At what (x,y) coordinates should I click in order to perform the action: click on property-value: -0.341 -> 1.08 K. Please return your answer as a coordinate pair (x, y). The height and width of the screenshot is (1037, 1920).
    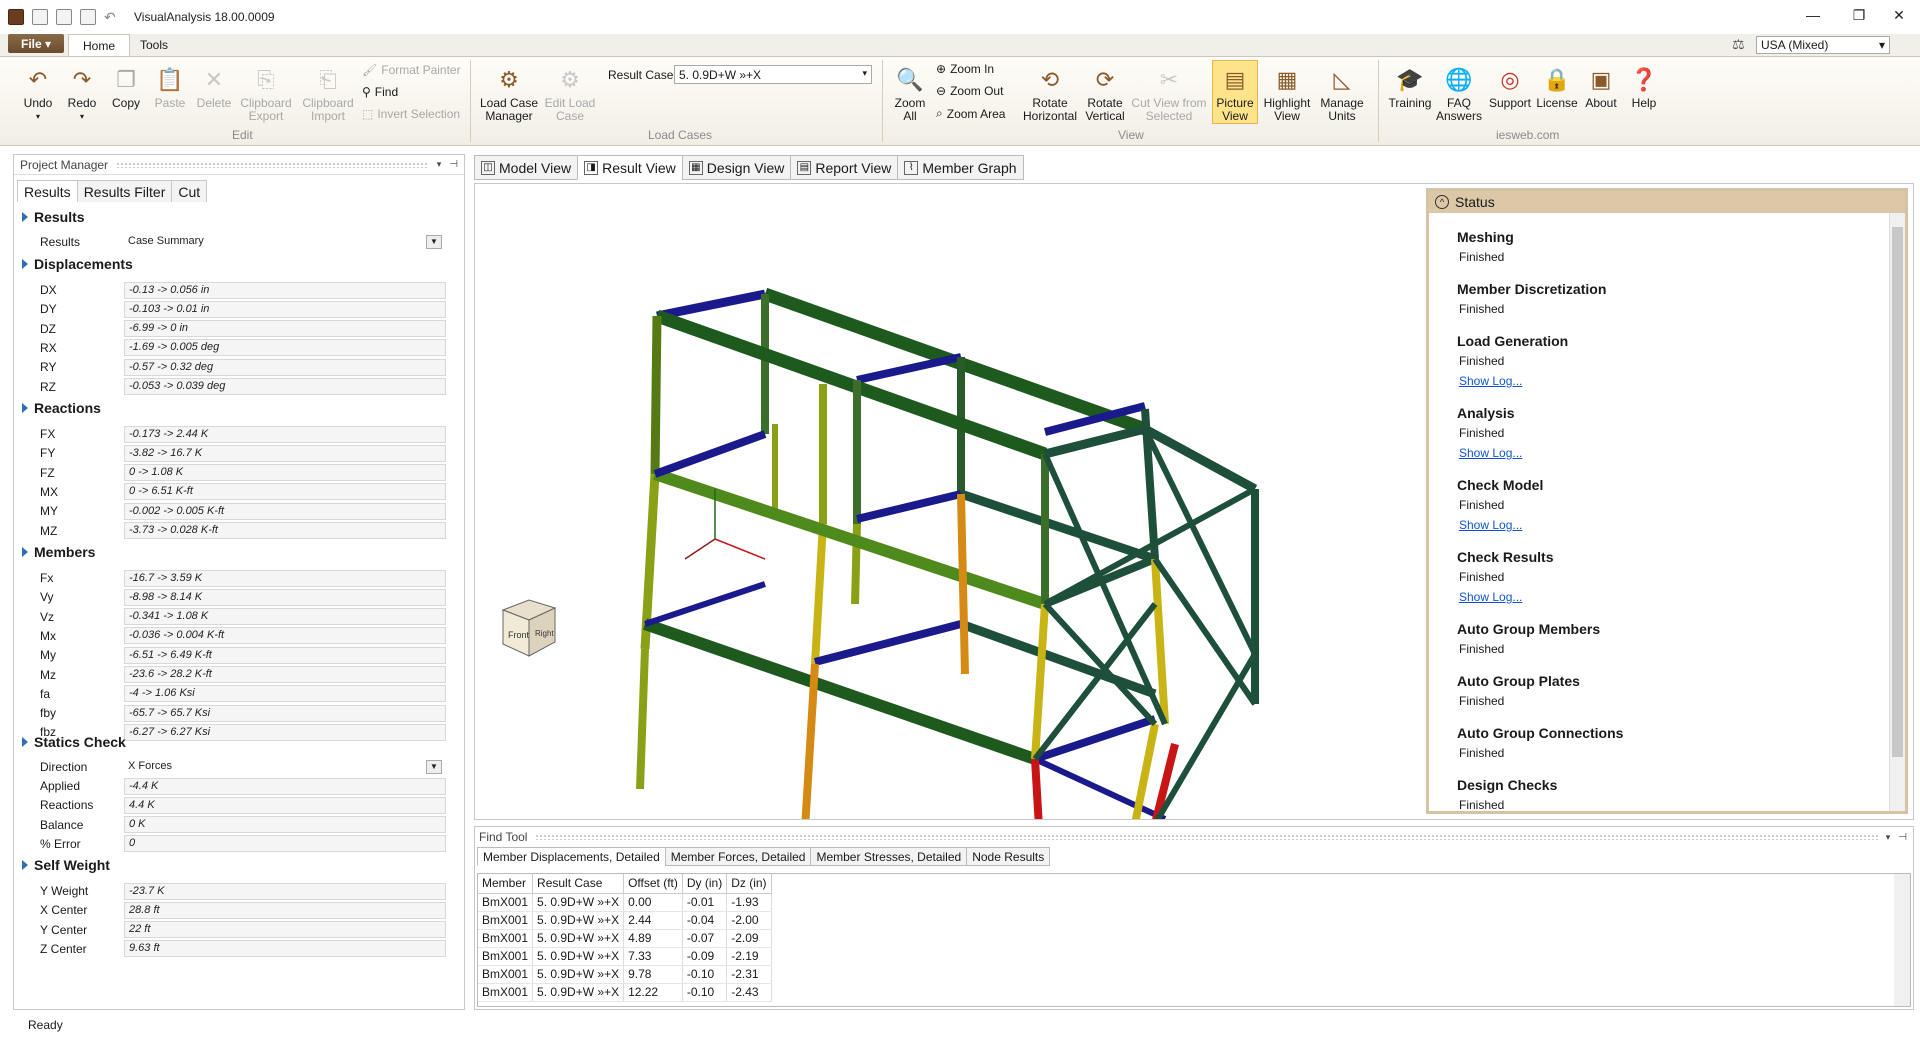
    Looking at the image, I should click on (285, 617).